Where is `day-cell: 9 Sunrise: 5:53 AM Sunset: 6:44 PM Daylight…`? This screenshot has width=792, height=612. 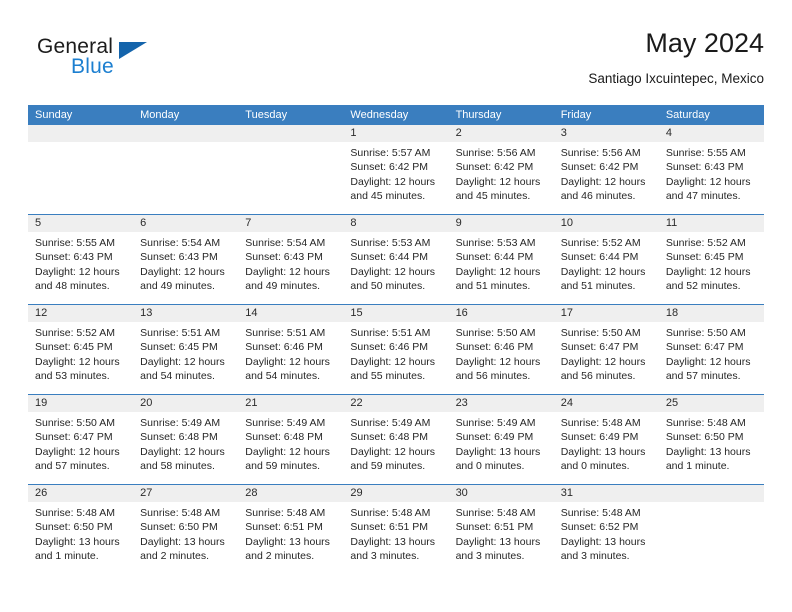
day-cell: 9 Sunrise: 5:53 AM Sunset: 6:44 PM Daylight… is located at coordinates (501, 259).